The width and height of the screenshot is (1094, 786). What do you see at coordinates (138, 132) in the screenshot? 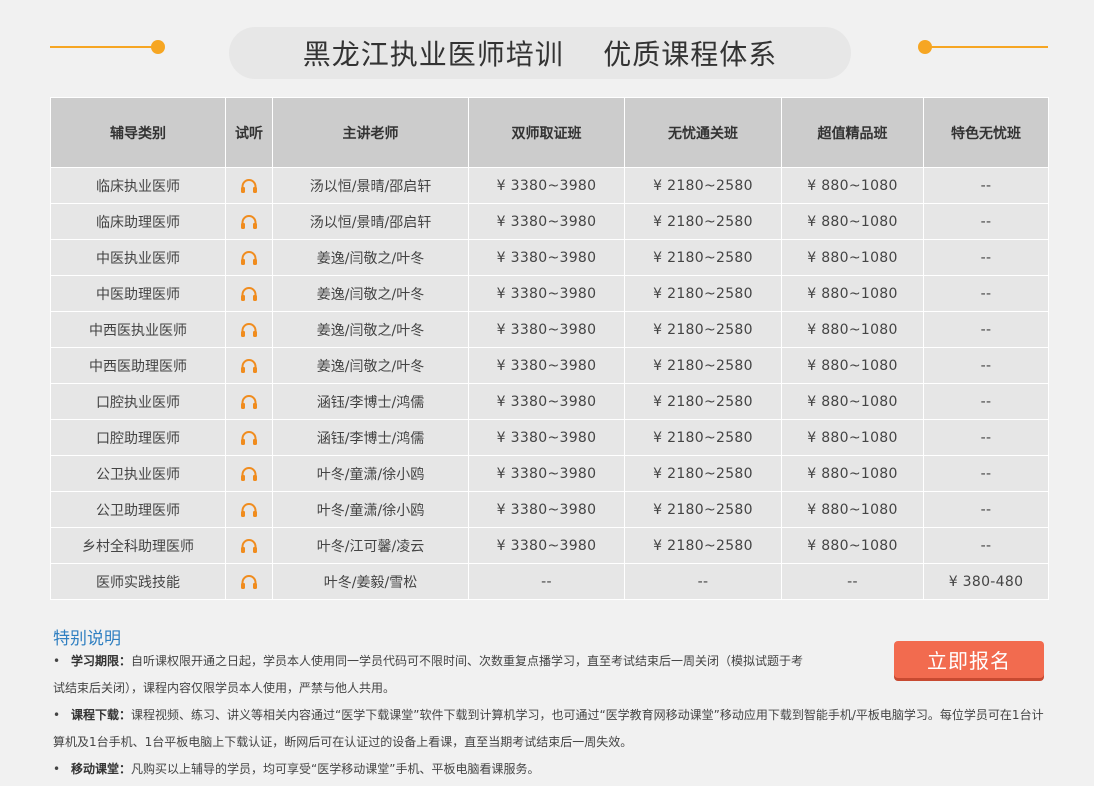
I see `header-category: 辅导类别` at bounding box center [138, 132].